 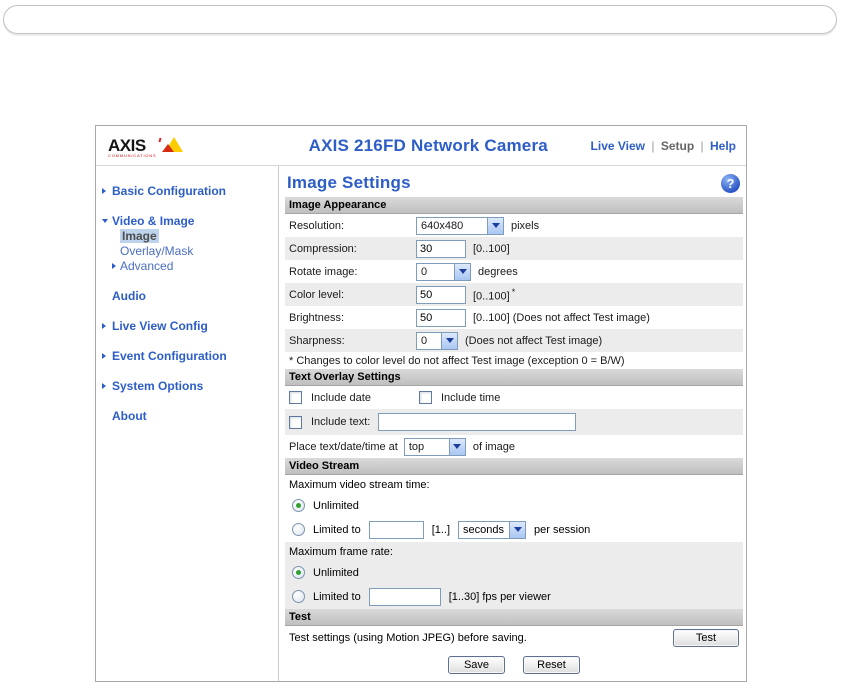 I want to click on row-save-reset: Save Reset, so click(x=514, y=665).